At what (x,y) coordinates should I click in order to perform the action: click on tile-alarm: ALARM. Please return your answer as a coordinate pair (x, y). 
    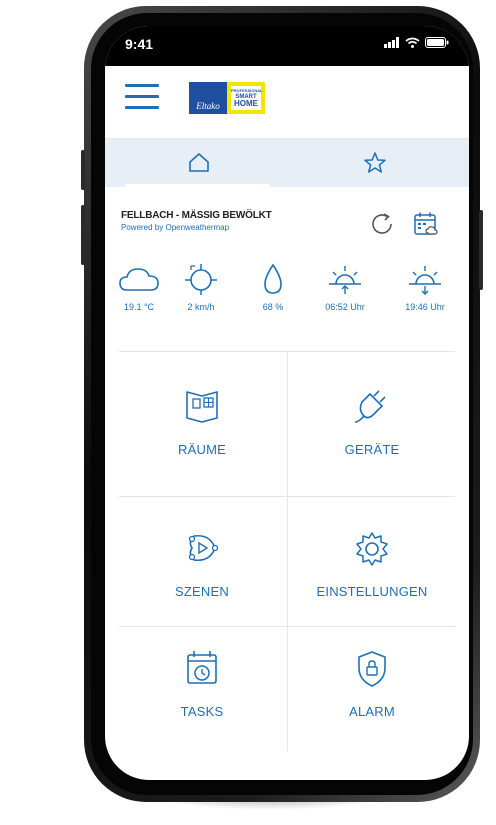
    Looking at the image, I should click on (372, 683).